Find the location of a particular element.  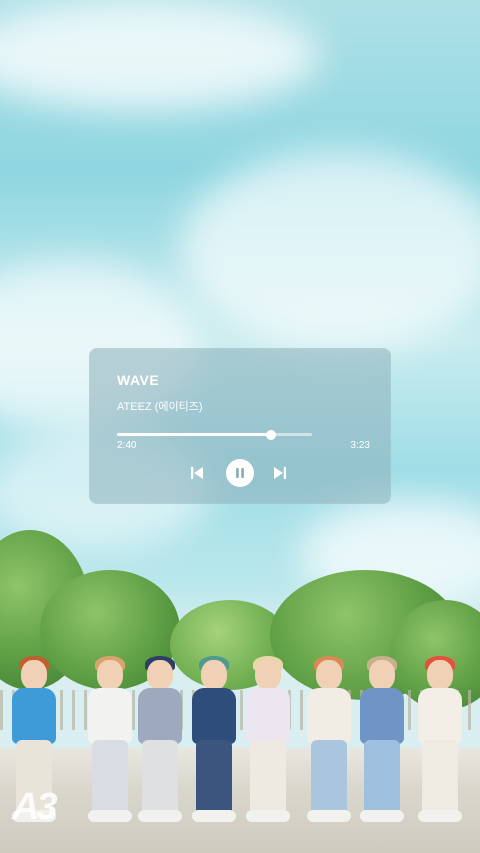

progress-bar is located at coordinates (214, 434).